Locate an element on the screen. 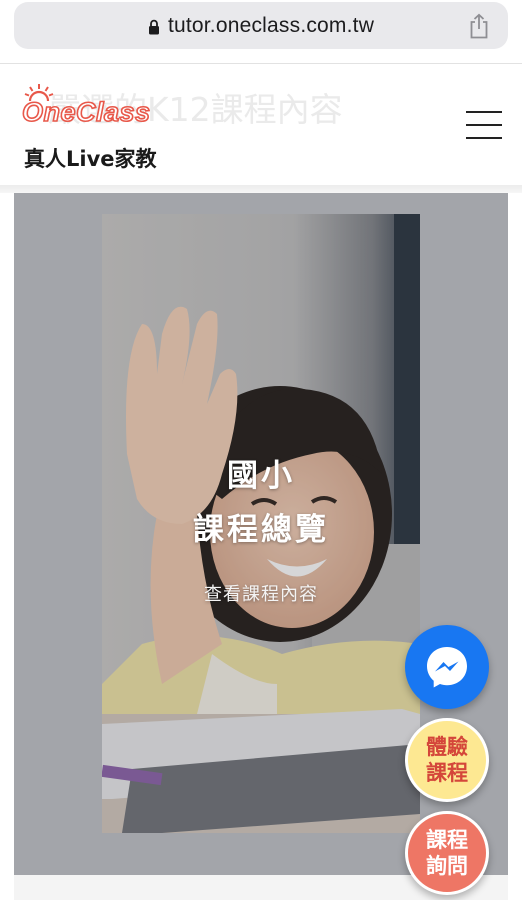  trial-class-label: 體驗課程 is located at coordinates (447, 760).